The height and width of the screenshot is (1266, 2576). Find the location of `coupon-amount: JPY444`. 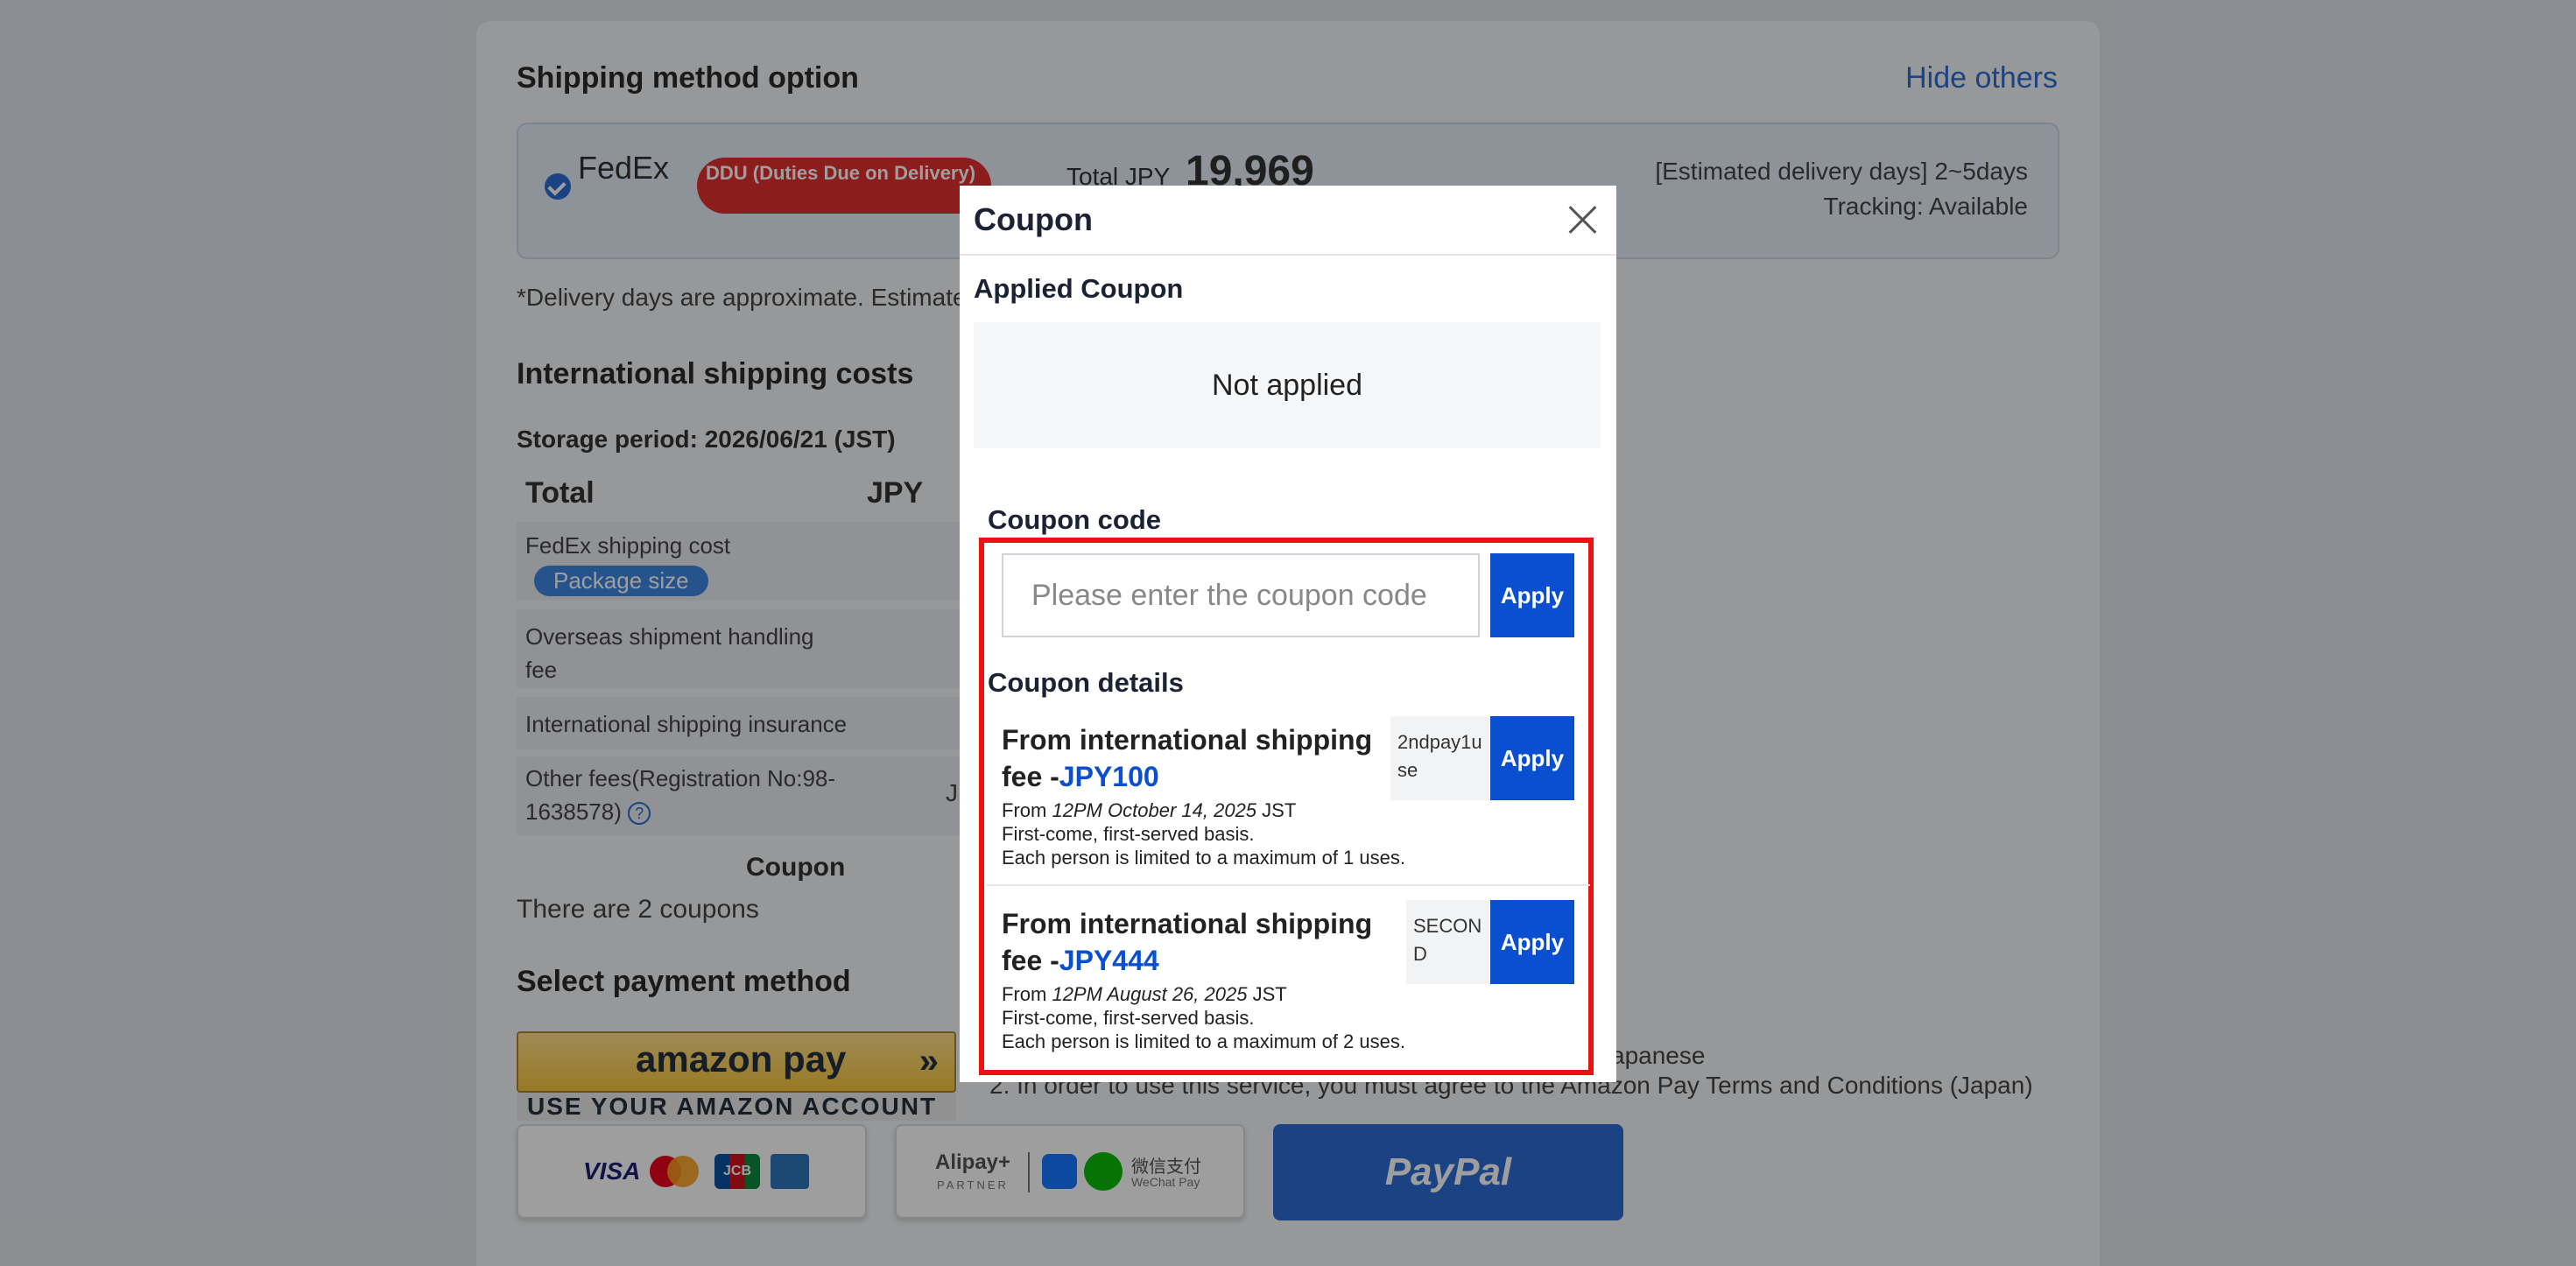

coupon-amount: JPY444 is located at coordinates (1109, 960).